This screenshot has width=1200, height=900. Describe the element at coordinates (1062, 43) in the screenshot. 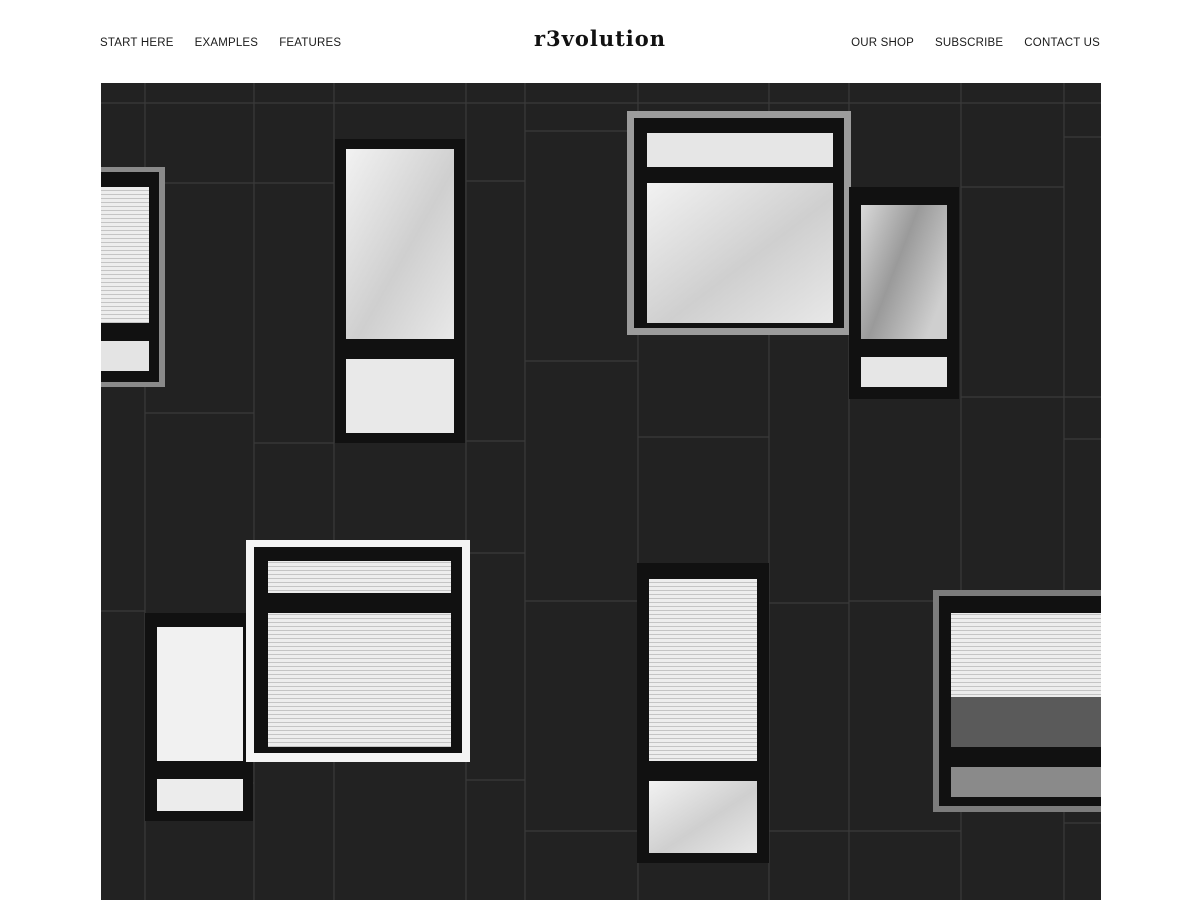

I see `nav-contact-us: CONTACT US` at that location.